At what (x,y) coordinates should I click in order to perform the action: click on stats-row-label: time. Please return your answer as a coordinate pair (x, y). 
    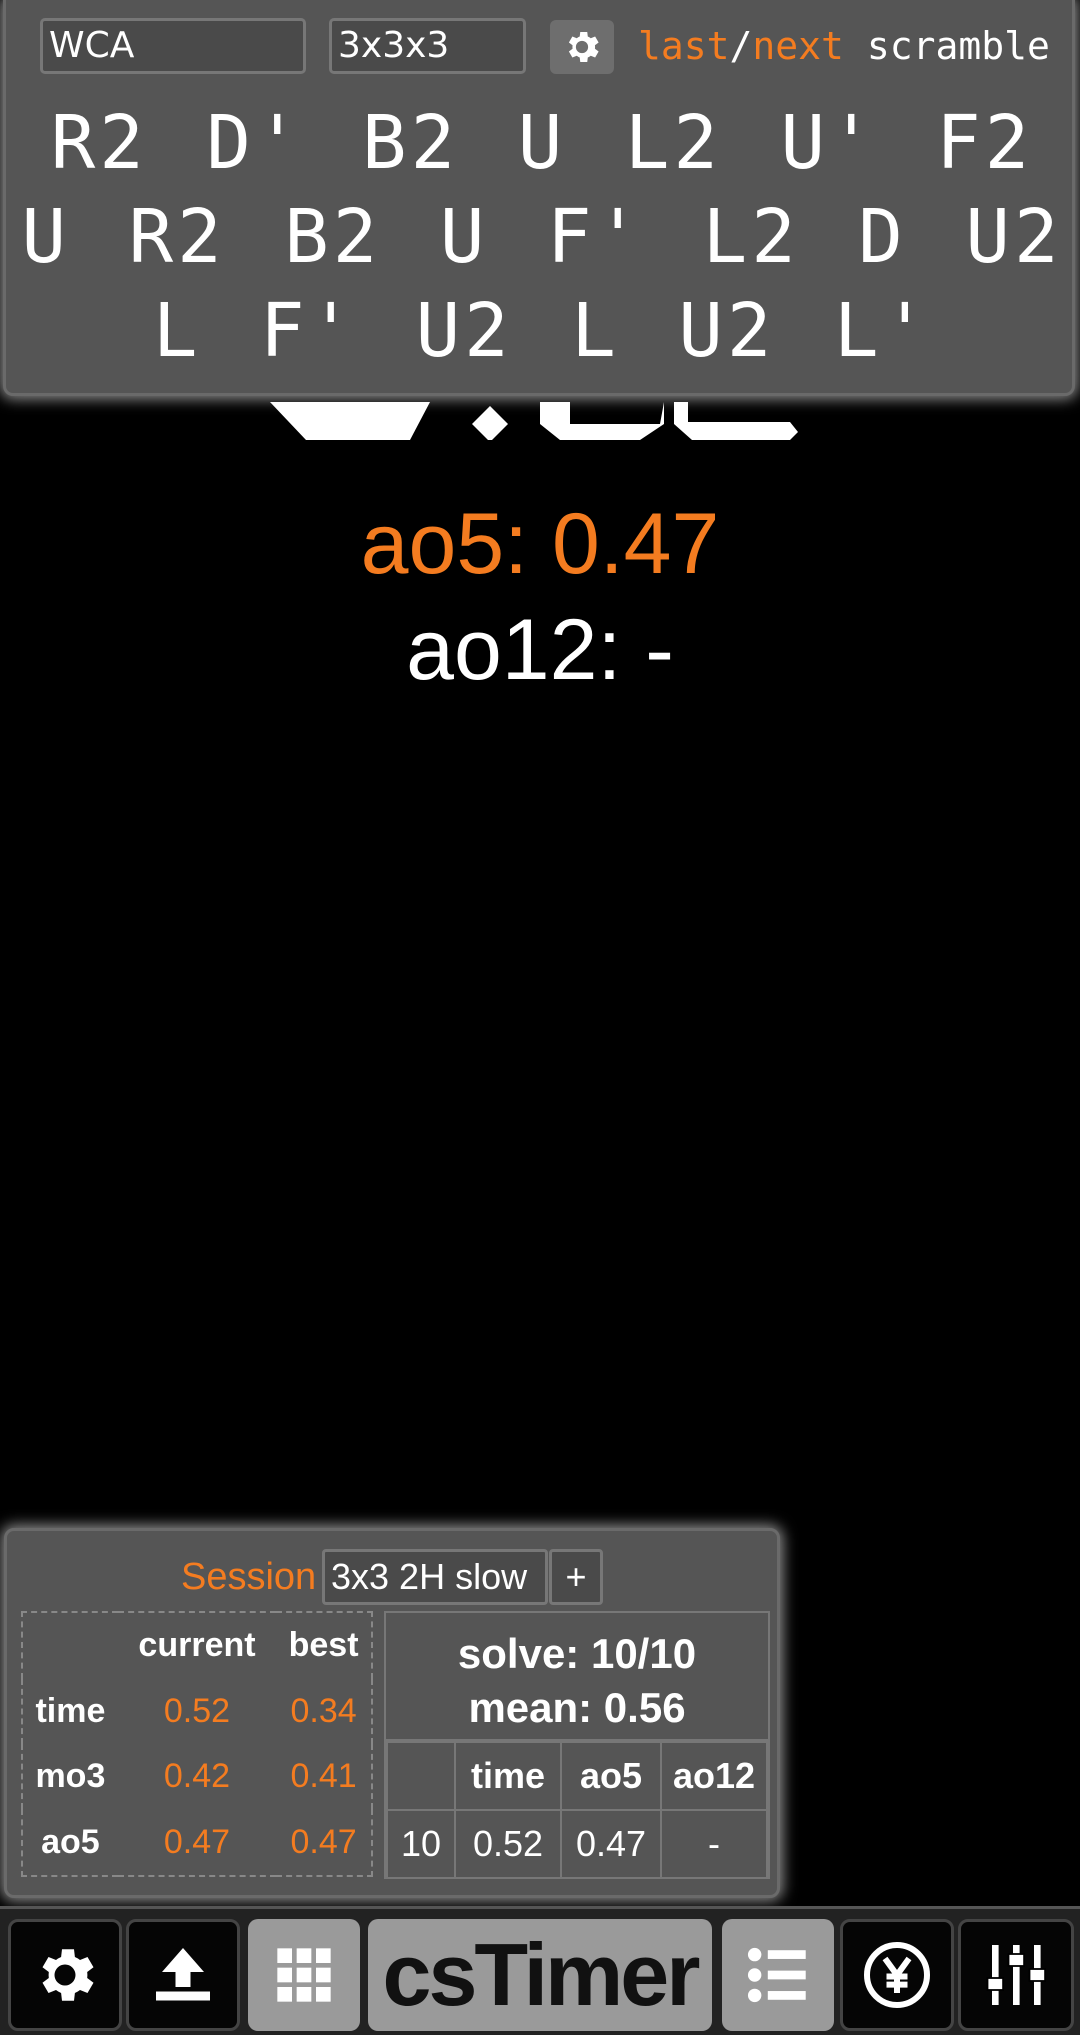
    Looking at the image, I should click on (70, 1710).